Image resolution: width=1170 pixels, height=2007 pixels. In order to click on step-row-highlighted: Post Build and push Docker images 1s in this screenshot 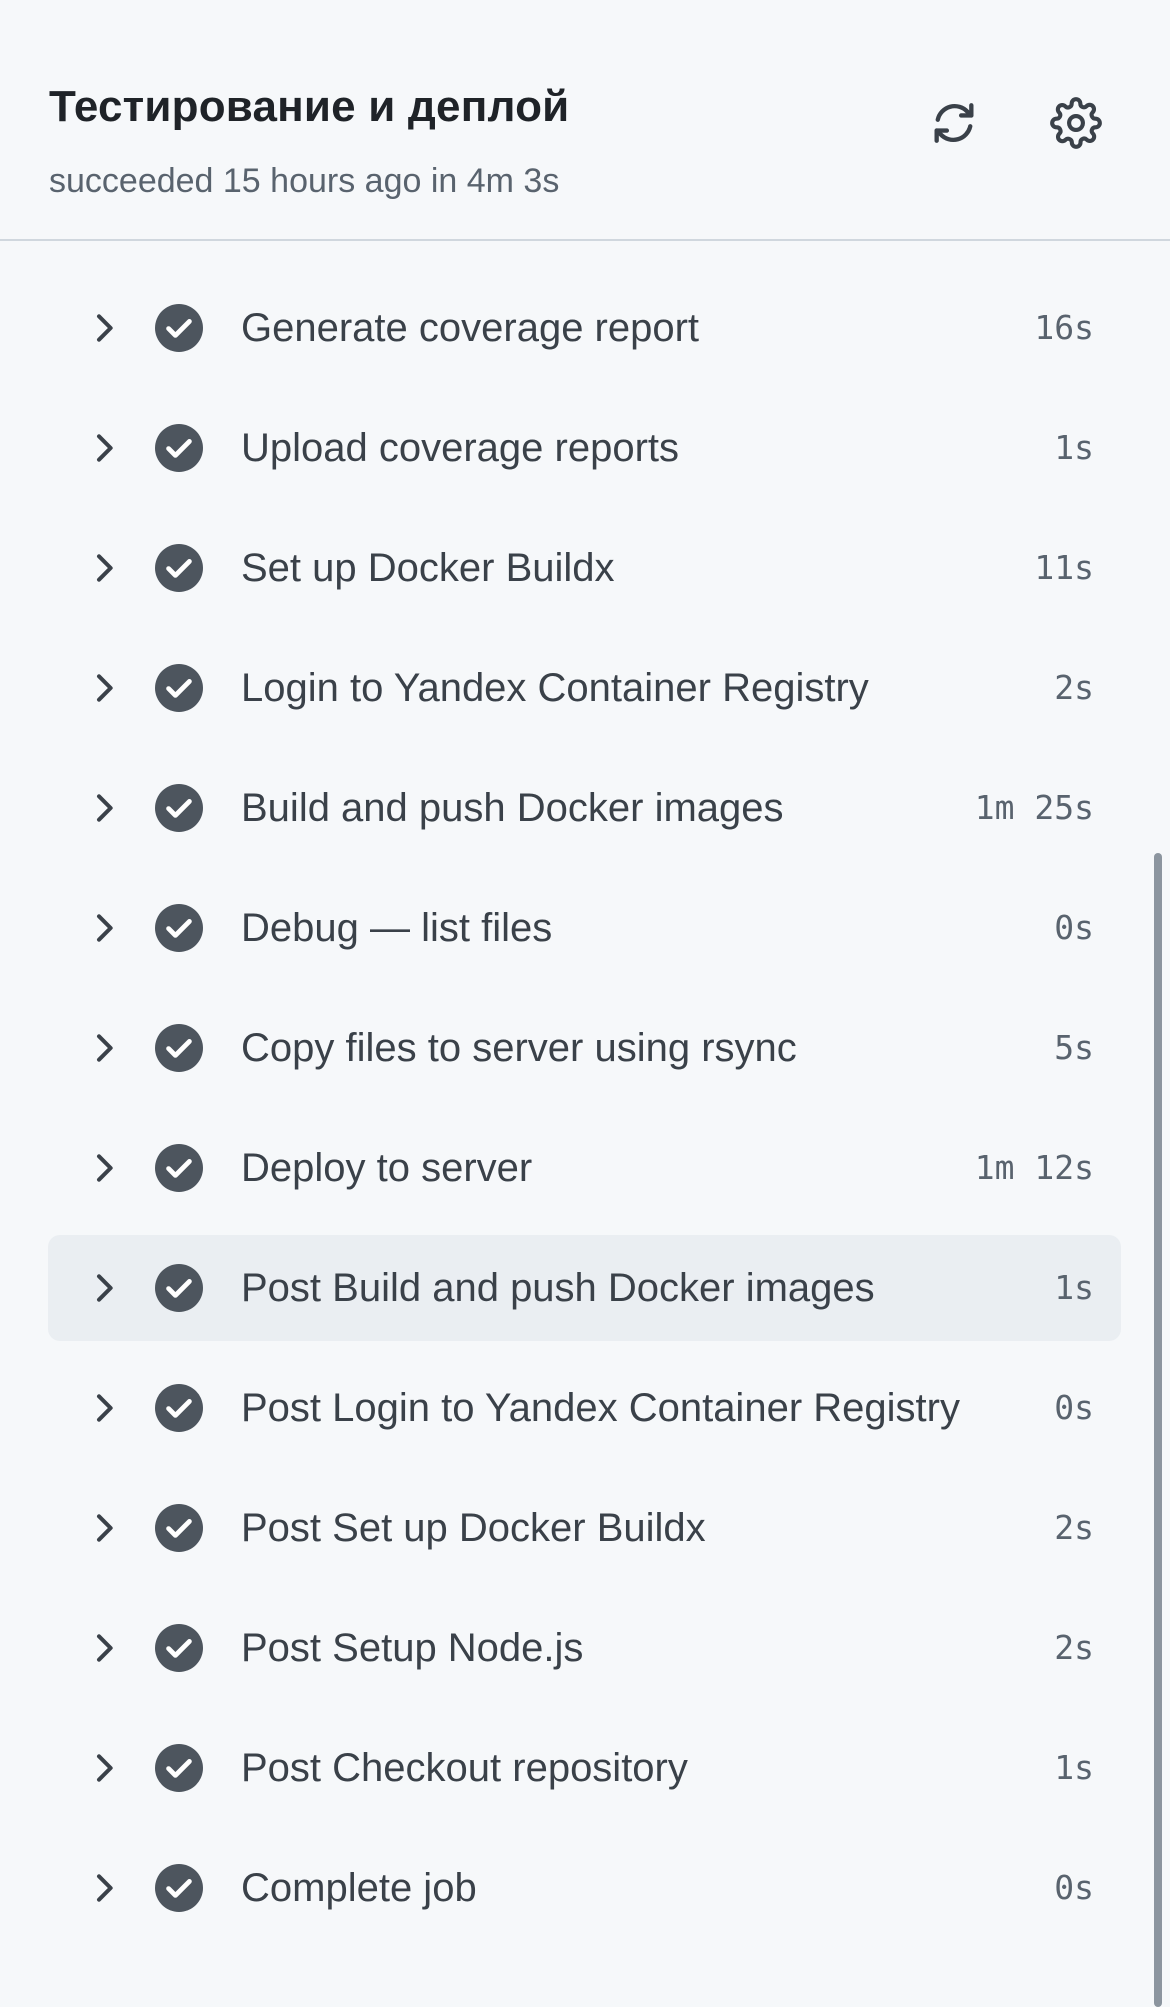, I will do `click(584, 1288)`.